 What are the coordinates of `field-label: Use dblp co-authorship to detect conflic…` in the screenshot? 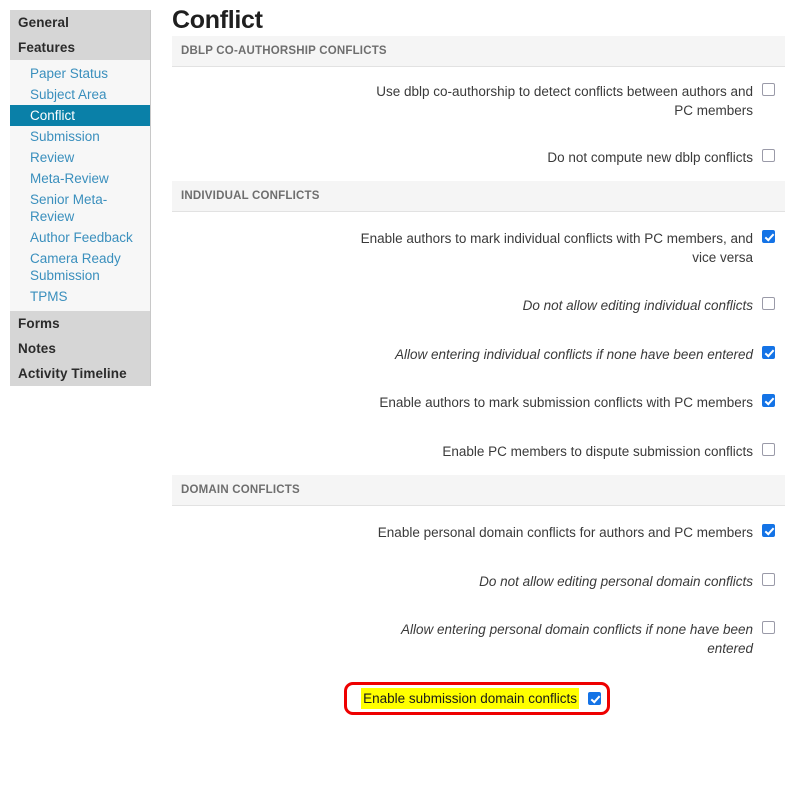 It's located at (564, 101).